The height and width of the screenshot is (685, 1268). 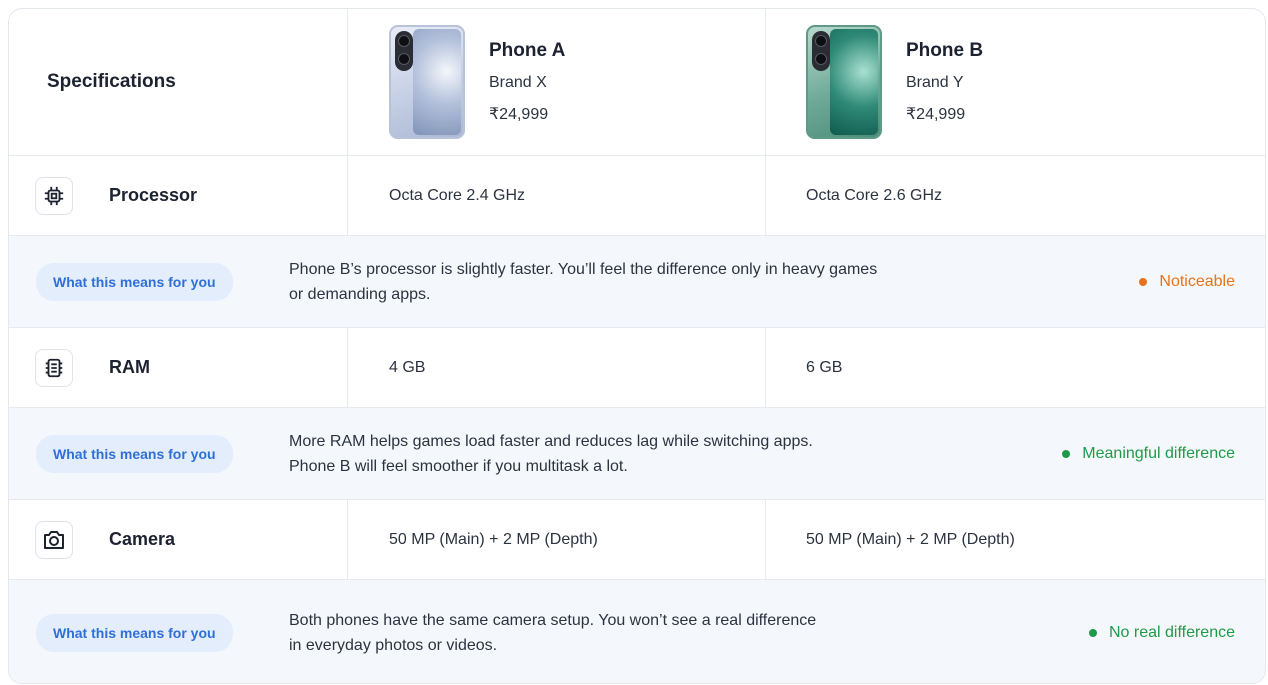 What do you see at coordinates (54, 367) in the screenshot?
I see `ram-memory-icon` at bounding box center [54, 367].